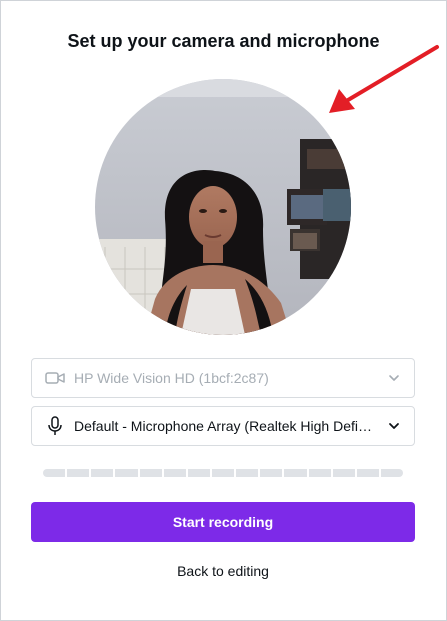 This screenshot has width=447, height=621. I want to click on back-to-editing-button: Back to editing, so click(223, 571).